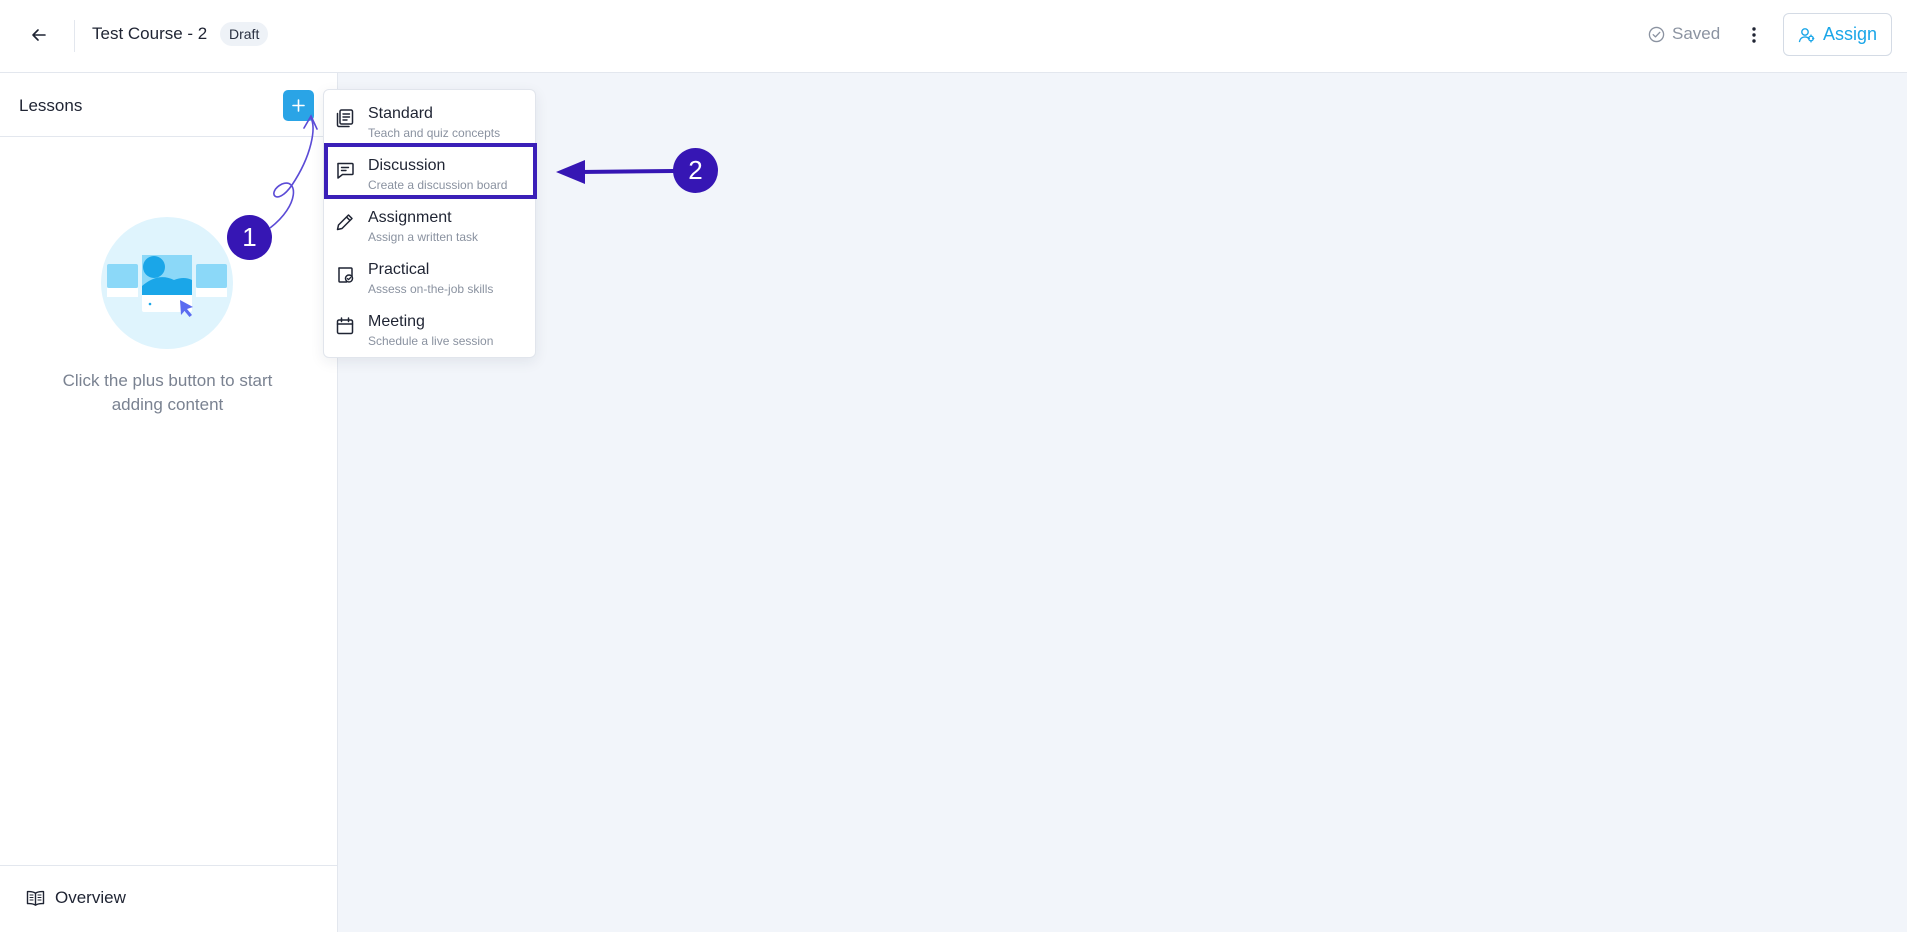  I want to click on overview-link: Overview, so click(76, 898).